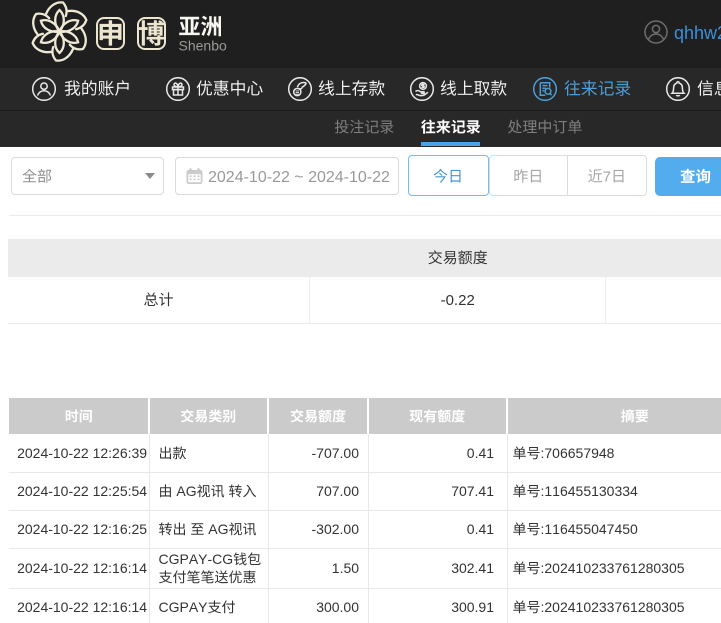  What do you see at coordinates (184, 607) in the screenshot?
I see `svg-text: CGPAY` at bounding box center [184, 607].